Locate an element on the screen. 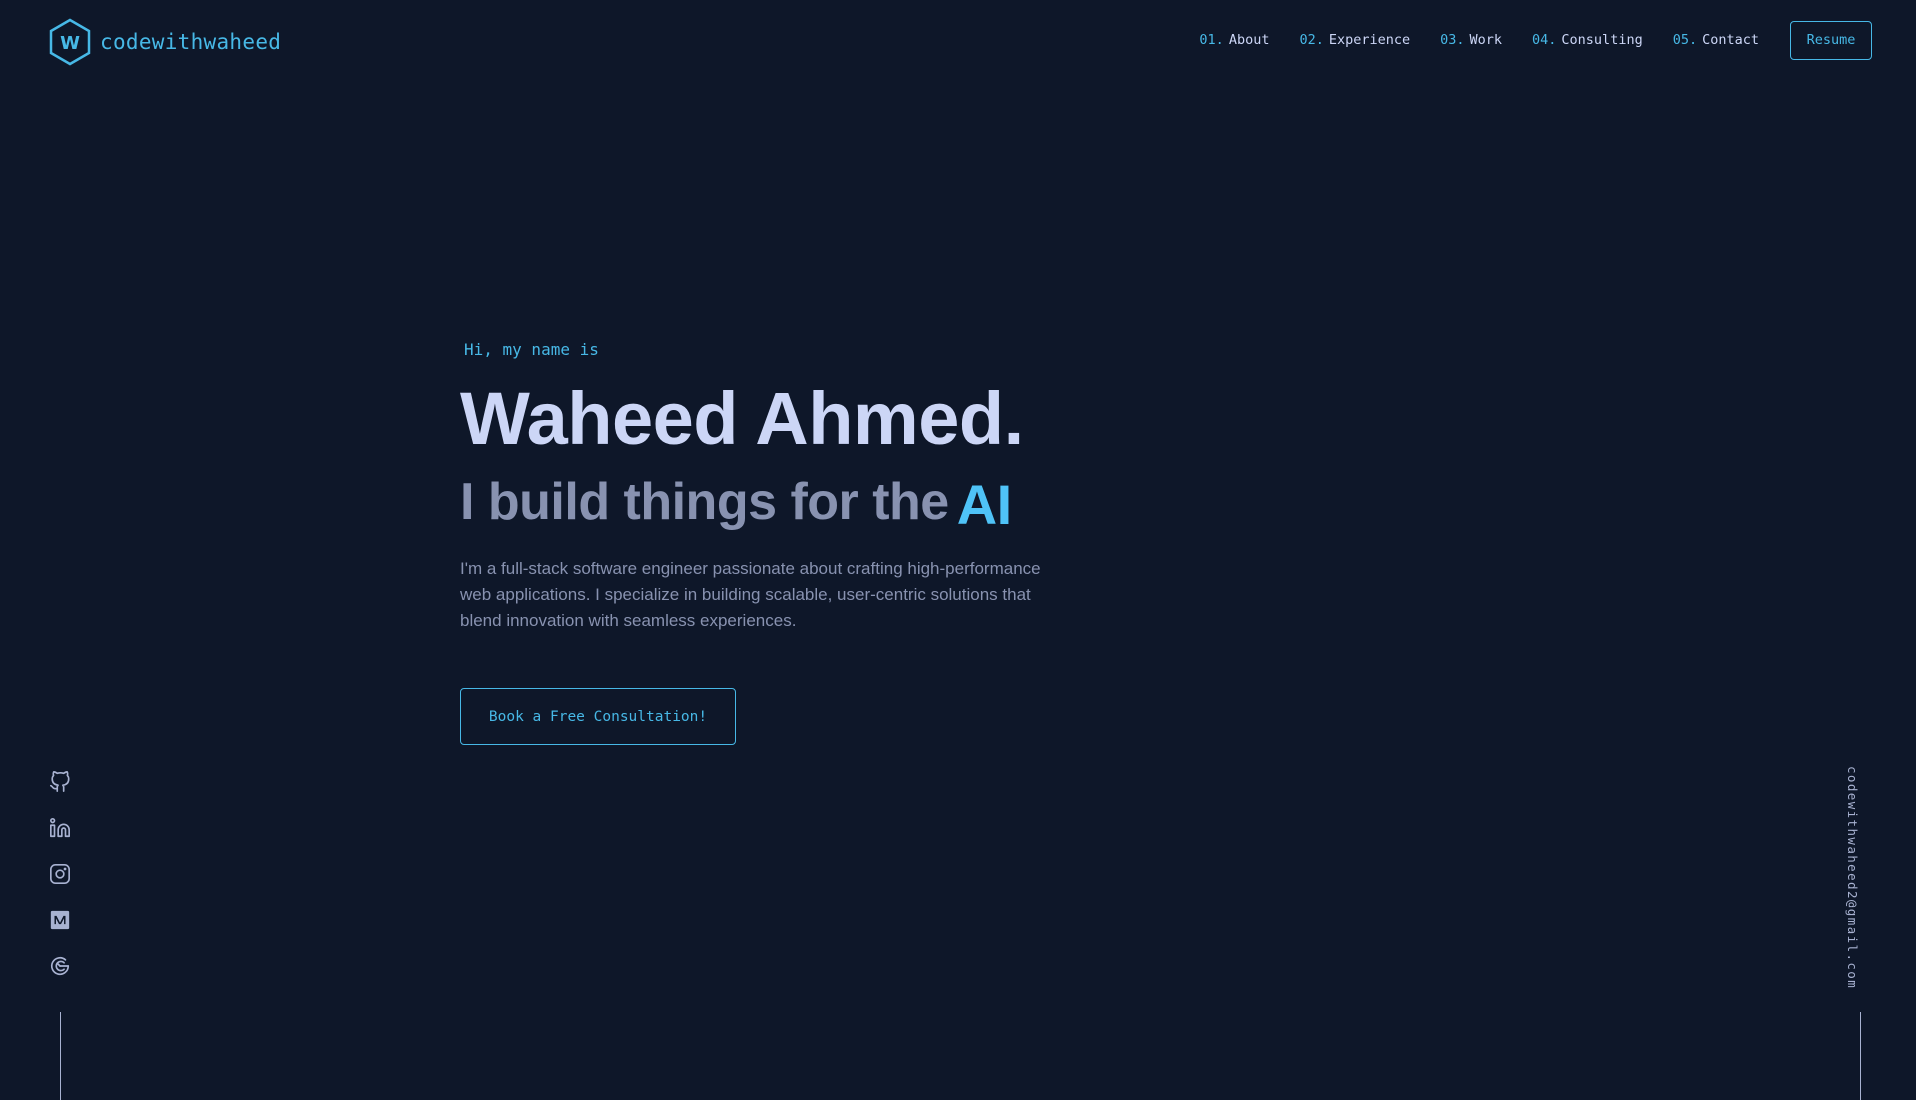 The height and width of the screenshot is (1100, 1916). nav-item-experience: 02. Experience is located at coordinates (1354, 40).